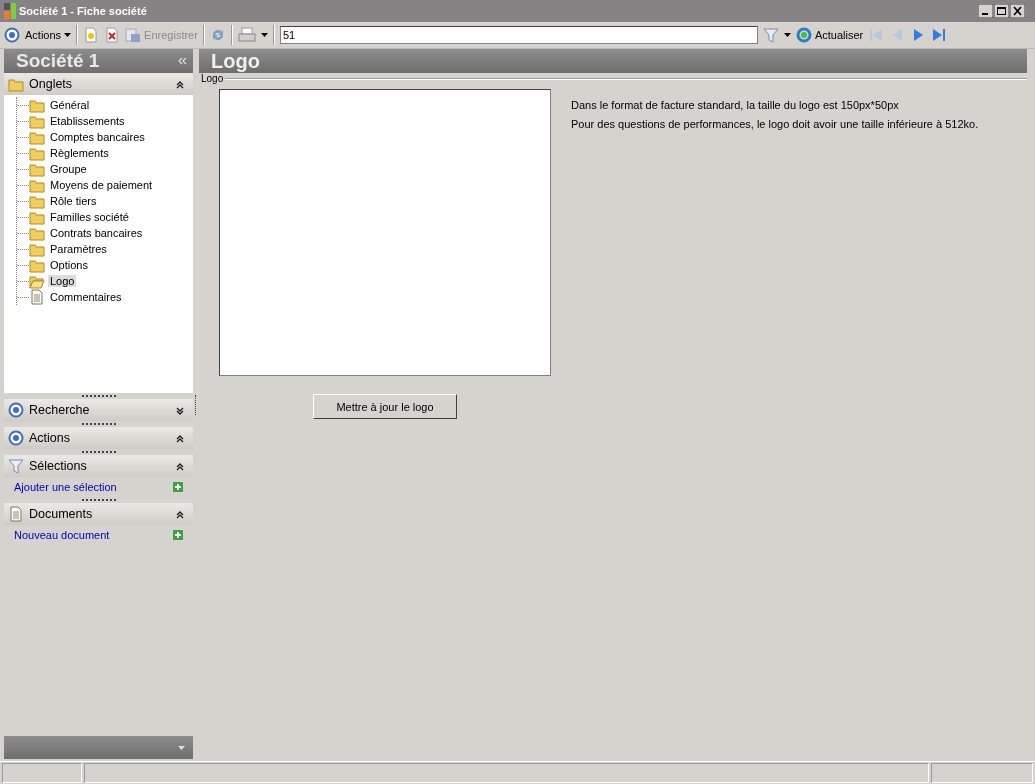 This screenshot has height=784, width=1035. Describe the element at coordinates (98, 84) in the screenshot. I see `section-header: Onglets` at that location.